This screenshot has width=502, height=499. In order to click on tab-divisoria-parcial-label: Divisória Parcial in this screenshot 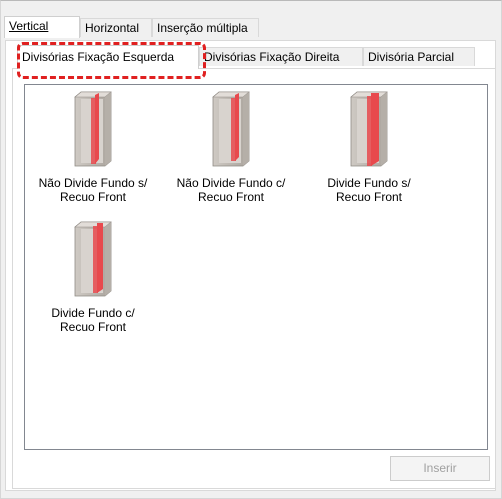, I will do `click(411, 57)`.